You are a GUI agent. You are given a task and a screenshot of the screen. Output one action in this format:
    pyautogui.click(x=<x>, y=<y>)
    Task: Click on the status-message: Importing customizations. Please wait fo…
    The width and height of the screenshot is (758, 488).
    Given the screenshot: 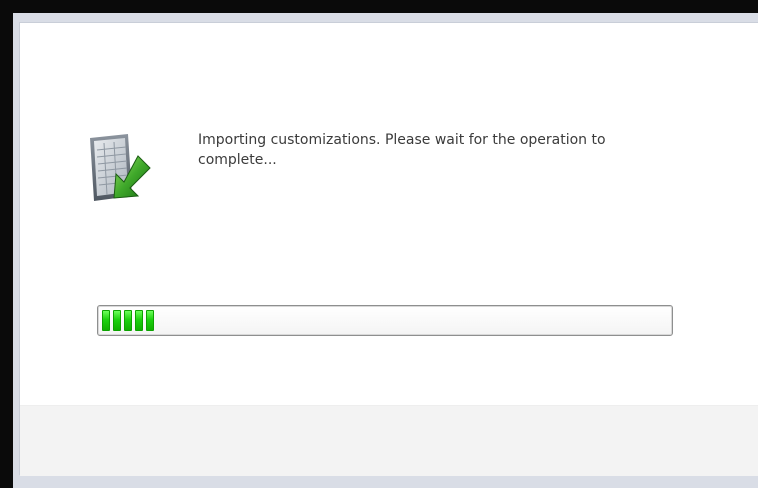 What is the action you would take?
    pyautogui.click(x=402, y=150)
    